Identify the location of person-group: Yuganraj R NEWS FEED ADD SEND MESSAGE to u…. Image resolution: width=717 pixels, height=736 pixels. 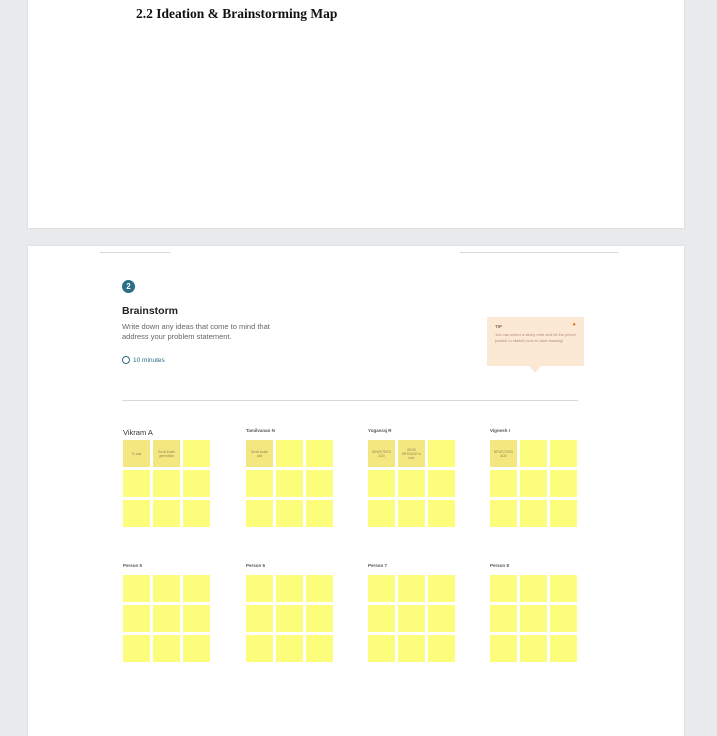
(411, 477).